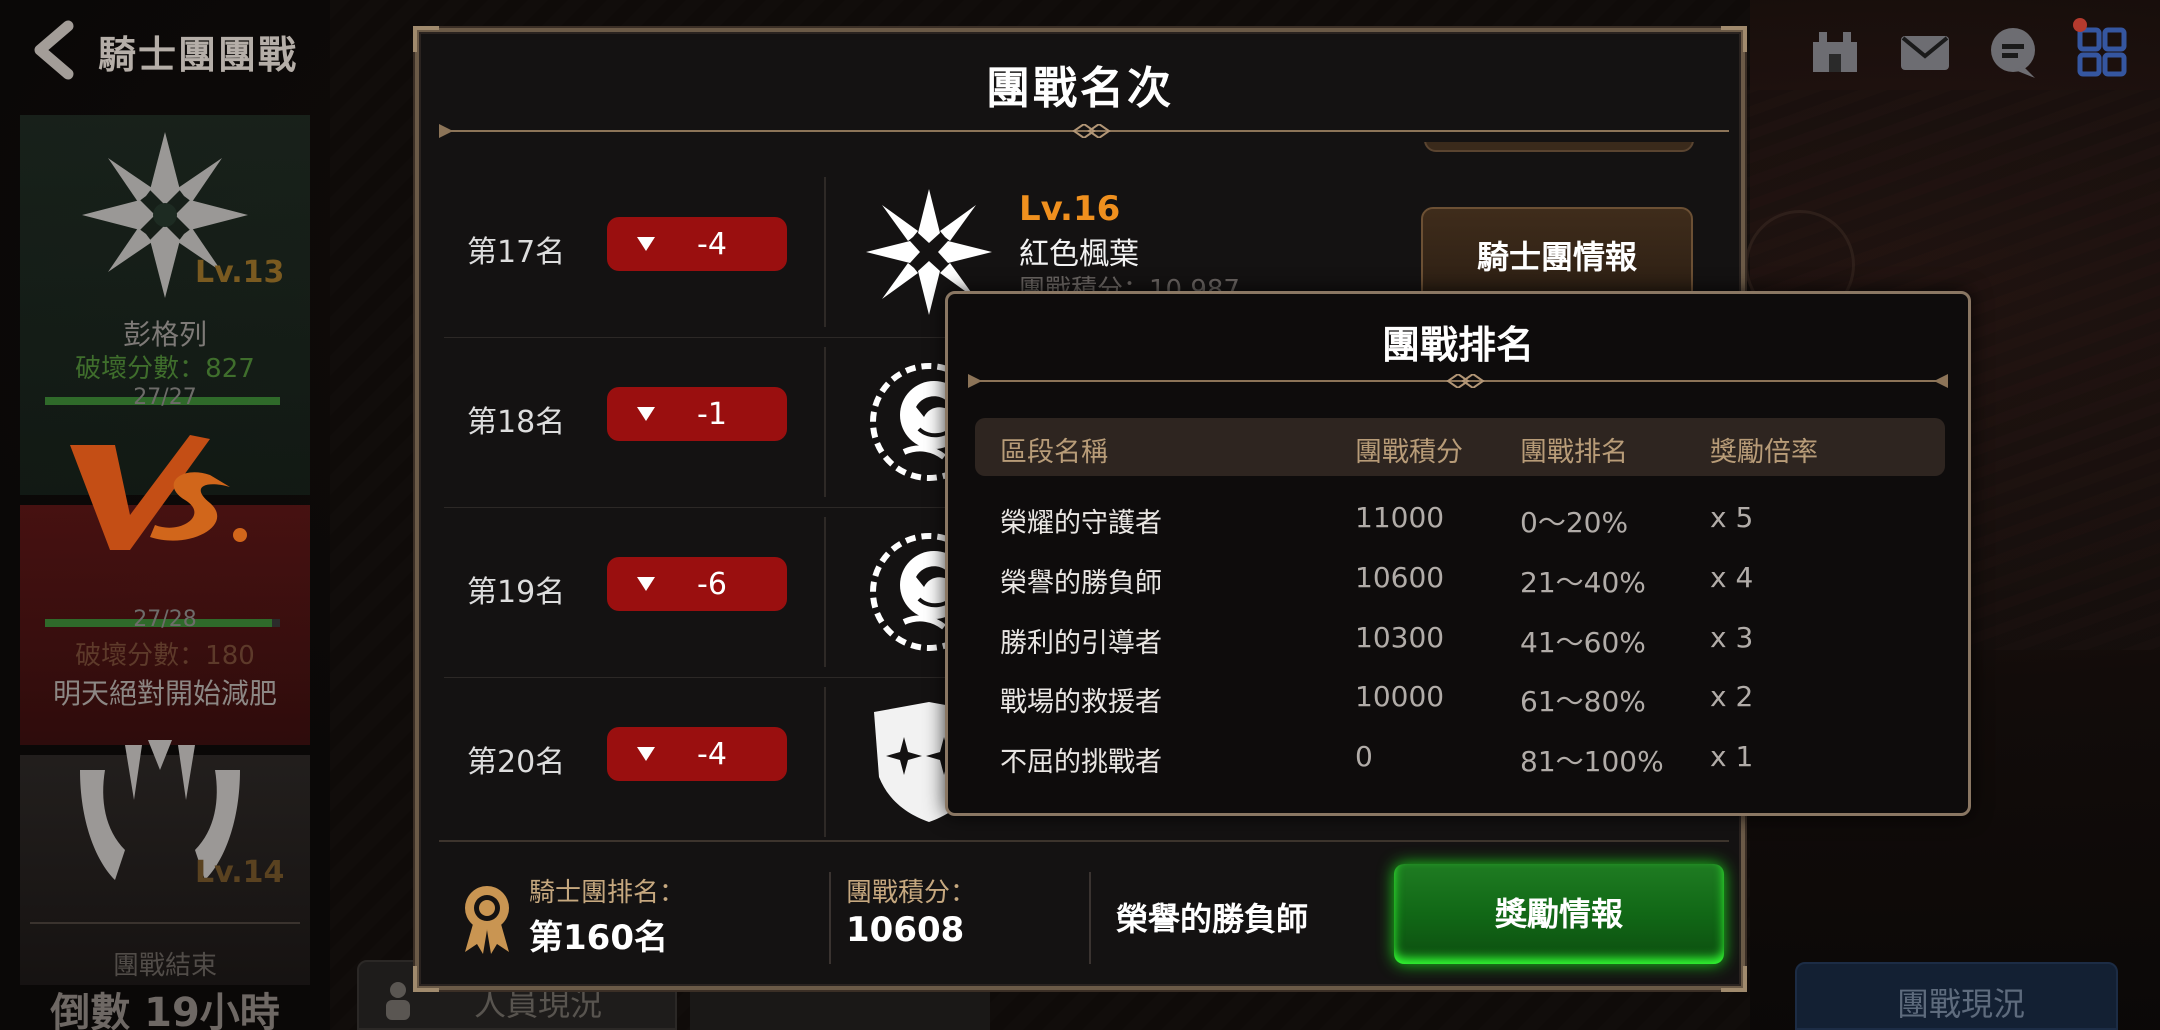 Image resolution: width=2160 pixels, height=1030 pixels. What do you see at coordinates (1081, 583) in the screenshot?
I see `tier-name: 榮譽的勝負師` at bounding box center [1081, 583].